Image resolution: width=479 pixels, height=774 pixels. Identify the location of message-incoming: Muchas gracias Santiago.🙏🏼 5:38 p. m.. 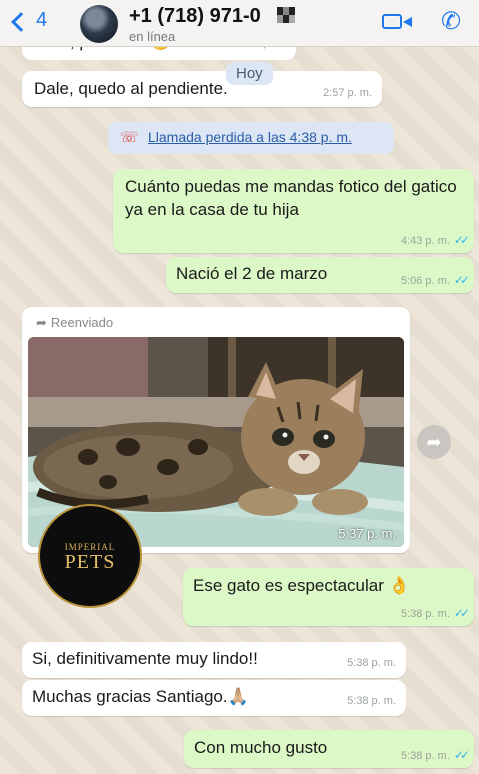
(214, 698).